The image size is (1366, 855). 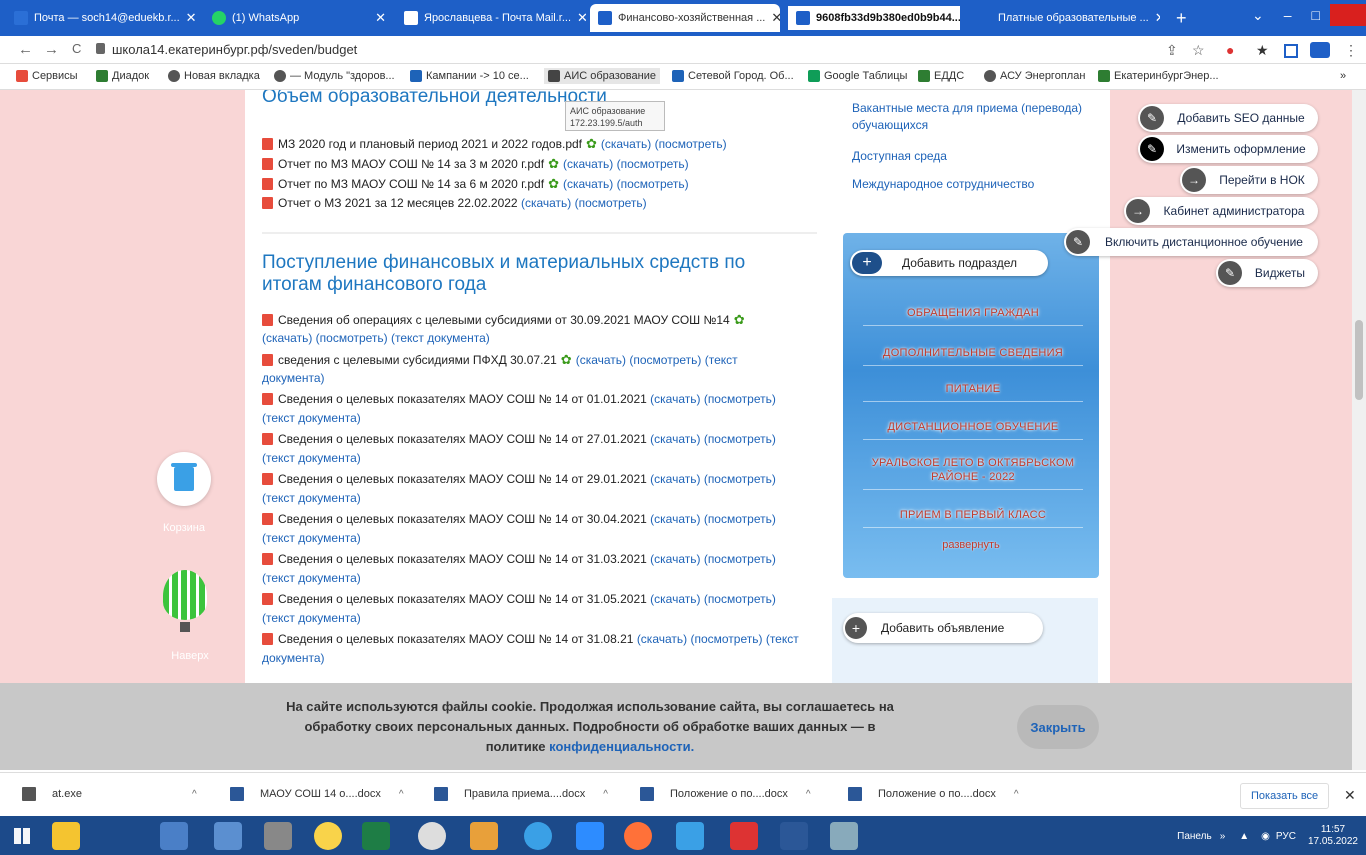 I want to click on download-item: Правила приема....docx ^, so click(x=521, y=794).